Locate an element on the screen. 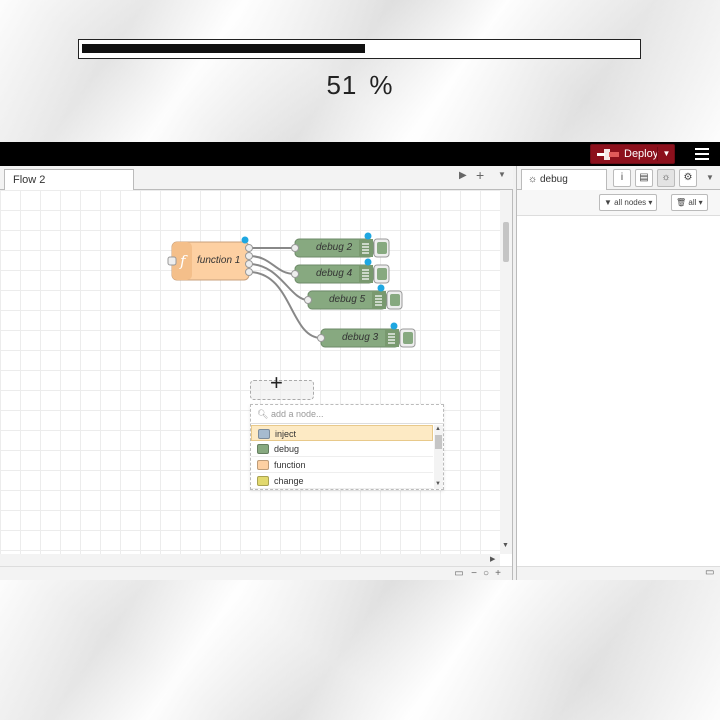 This screenshot has width=720, height=720. debug-bug-icon: ☼ is located at coordinates (666, 178).